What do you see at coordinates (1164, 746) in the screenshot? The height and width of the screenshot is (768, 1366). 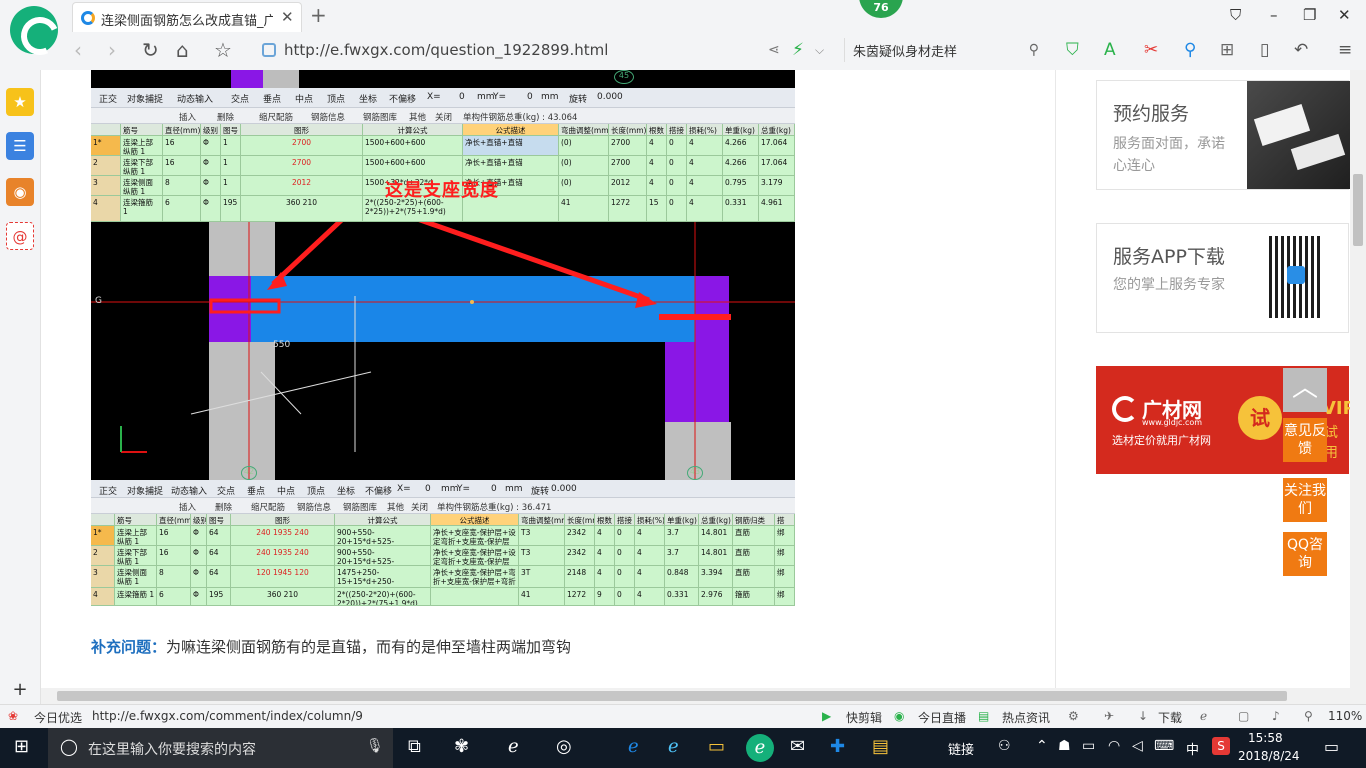 I see `keyboard-icon: ⌨` at bounding box center [1164, 746].